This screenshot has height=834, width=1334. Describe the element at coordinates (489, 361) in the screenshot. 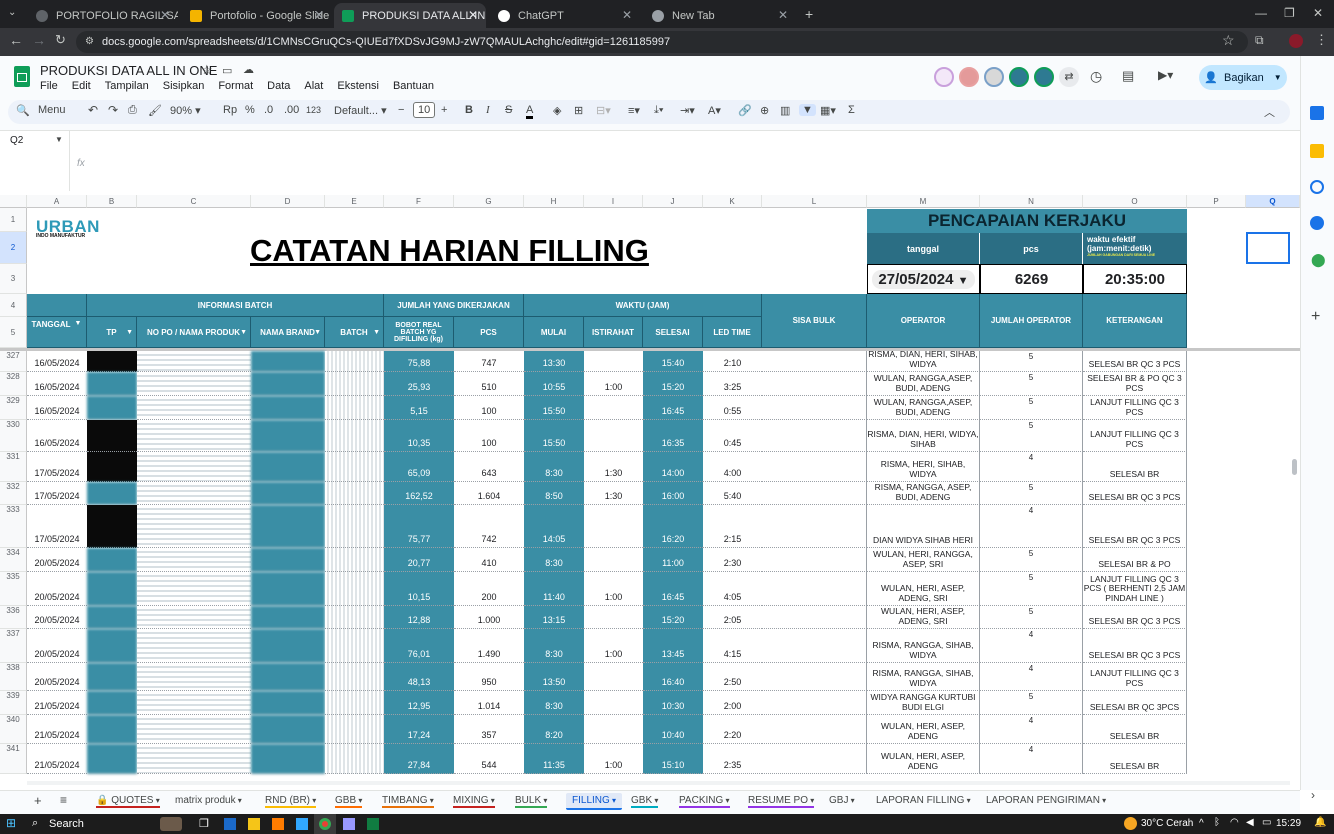

I see `cell-pcs: 747` at that location.